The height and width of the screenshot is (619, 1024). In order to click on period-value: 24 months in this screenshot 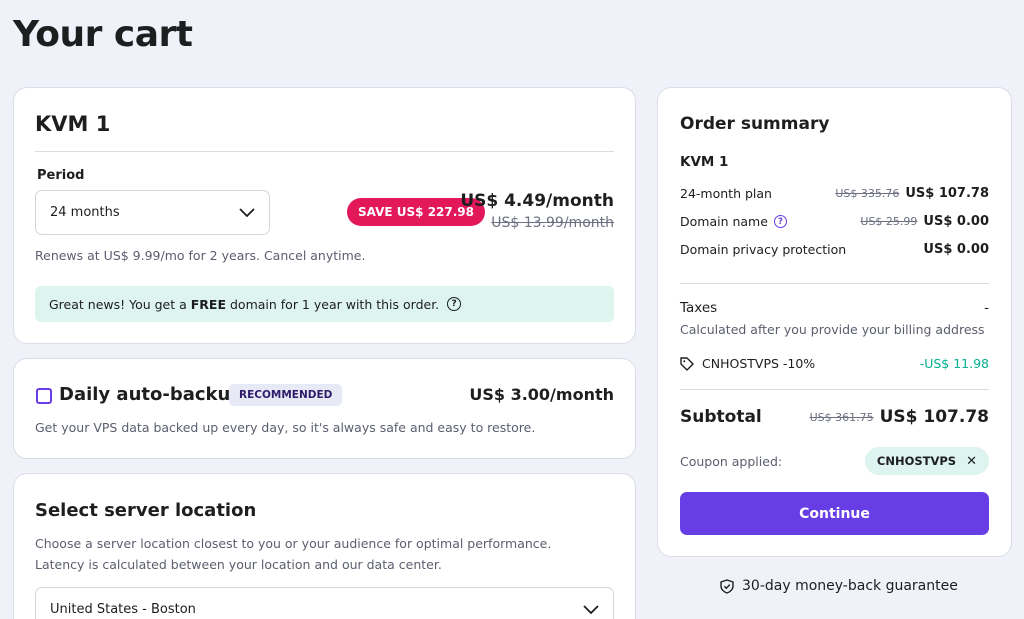, I will do `click(85, 212)`.